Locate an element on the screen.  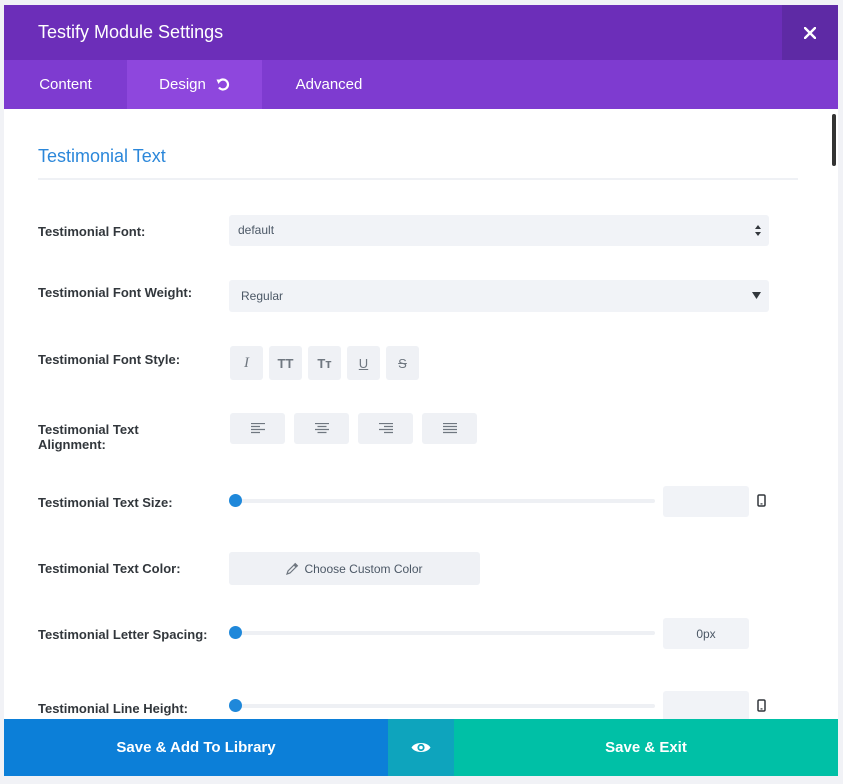
tab-advanced-label: Advanced is located at coordinates (329, 84).